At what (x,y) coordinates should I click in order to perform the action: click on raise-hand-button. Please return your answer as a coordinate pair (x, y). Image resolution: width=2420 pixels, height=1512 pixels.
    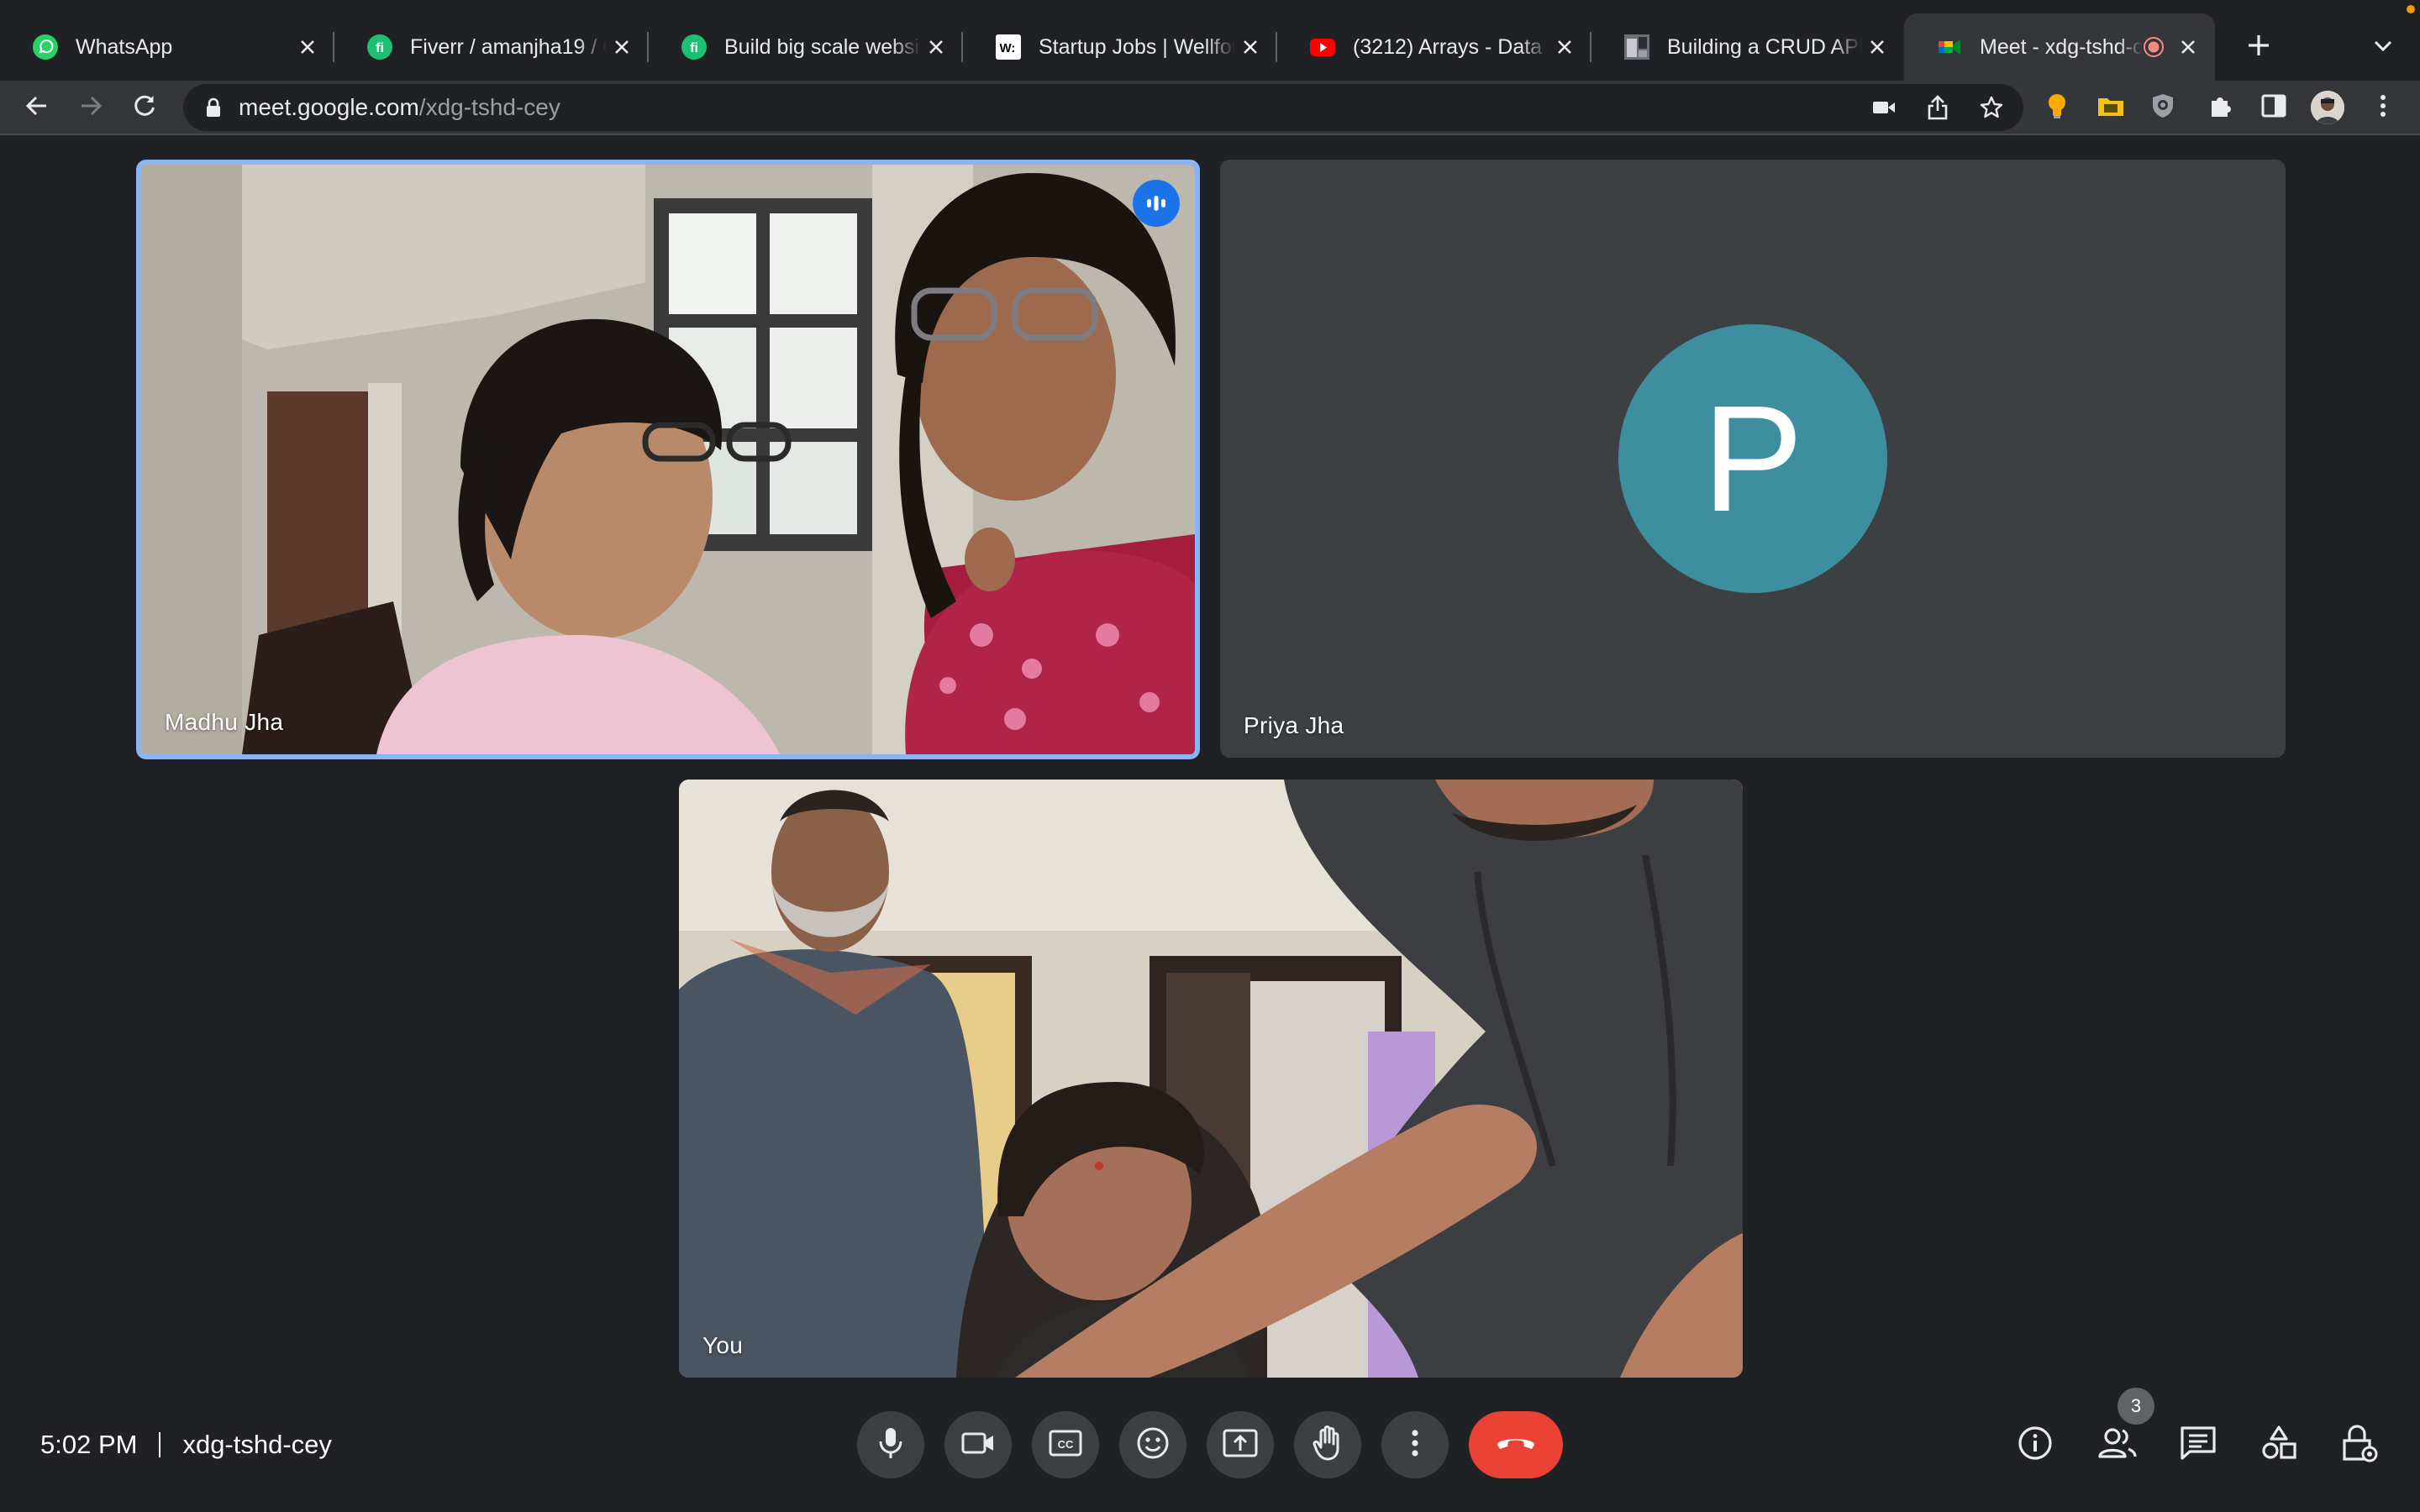
    Looking at the image, I should click on (1327, 1444).